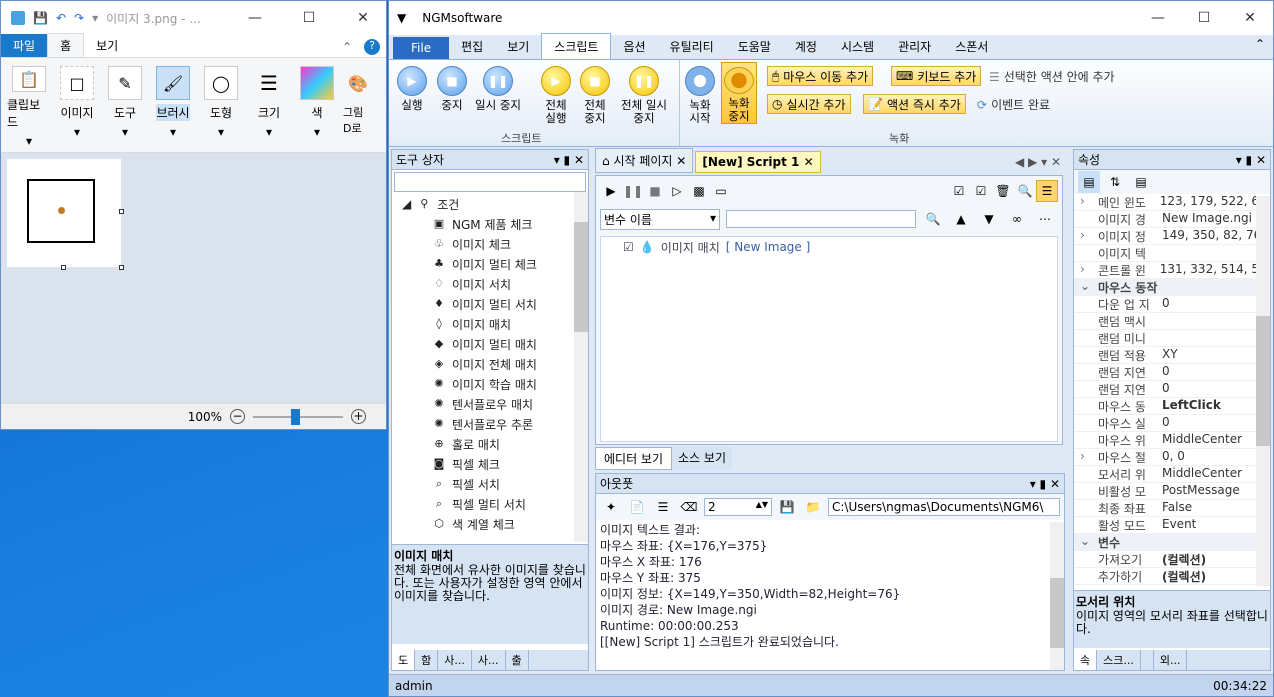  Describe the element at coordinates (510, 264) in the screenshot. I see `toolbox-item: ♣ 이미지 멀티 체크` at that location.